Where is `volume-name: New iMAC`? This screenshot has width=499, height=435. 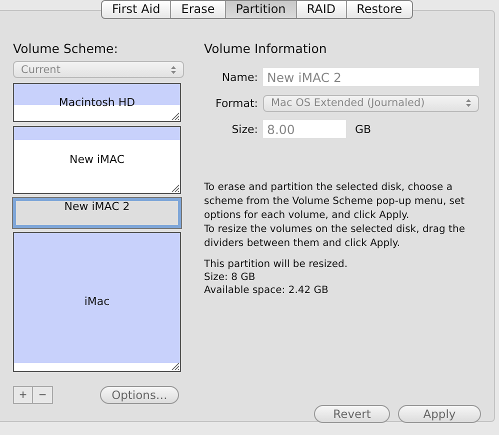 volume-name: New iMAC is located at coordinates (97, 160).